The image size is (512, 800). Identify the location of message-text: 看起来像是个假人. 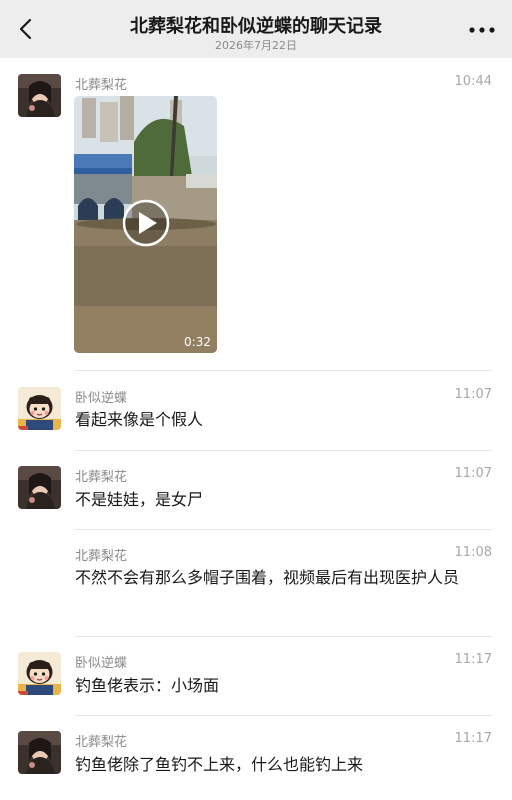
(139, 419).